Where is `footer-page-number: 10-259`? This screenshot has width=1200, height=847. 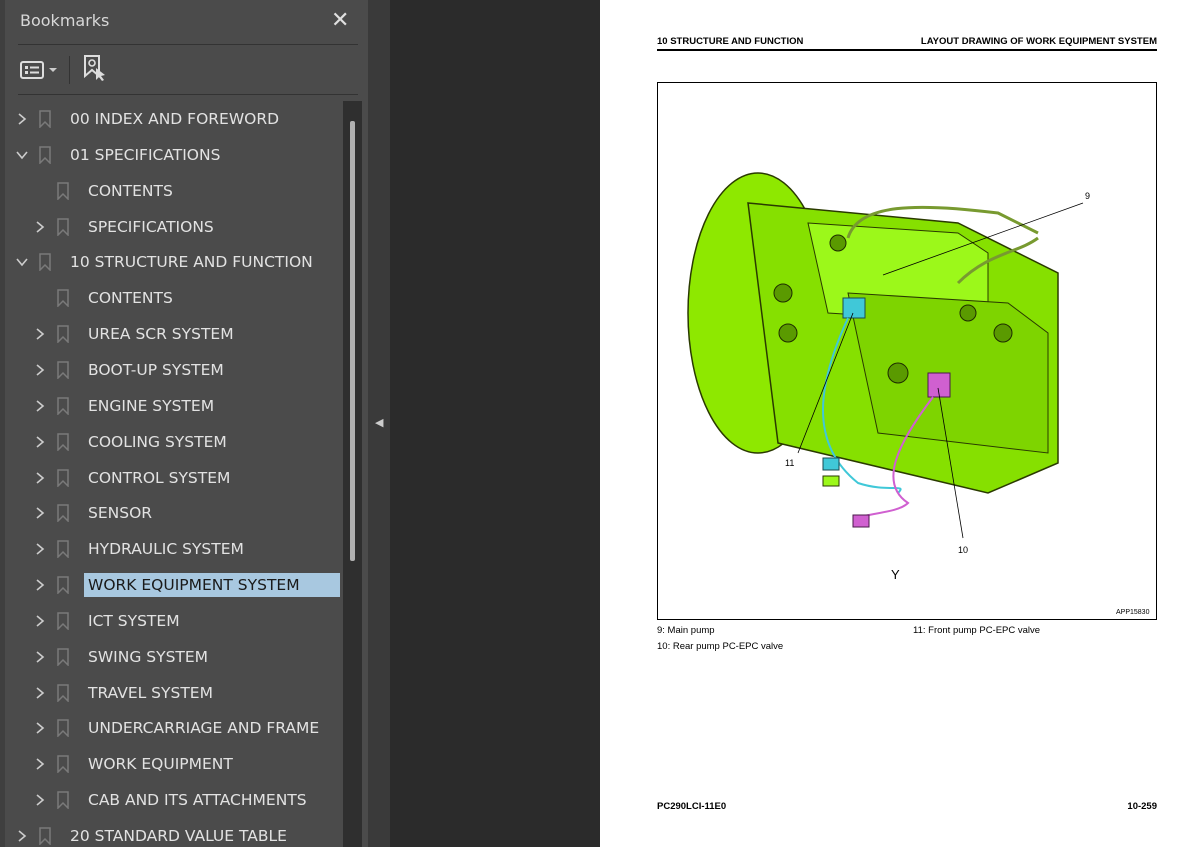
footer-page-number: 10-259 is located at coordinates (1142, 806).